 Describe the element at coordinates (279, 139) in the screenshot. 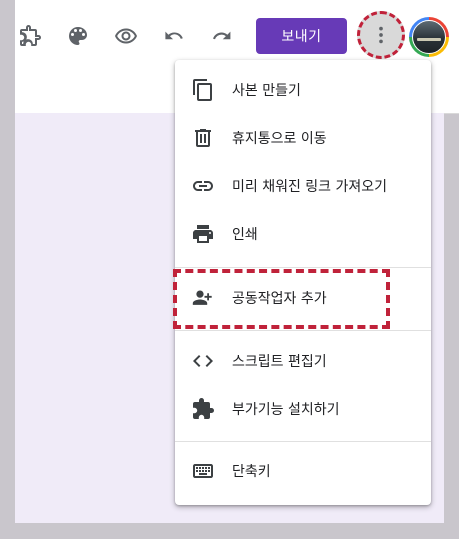

I see `menu-item-label: 휴지통으로 이동` at that location.